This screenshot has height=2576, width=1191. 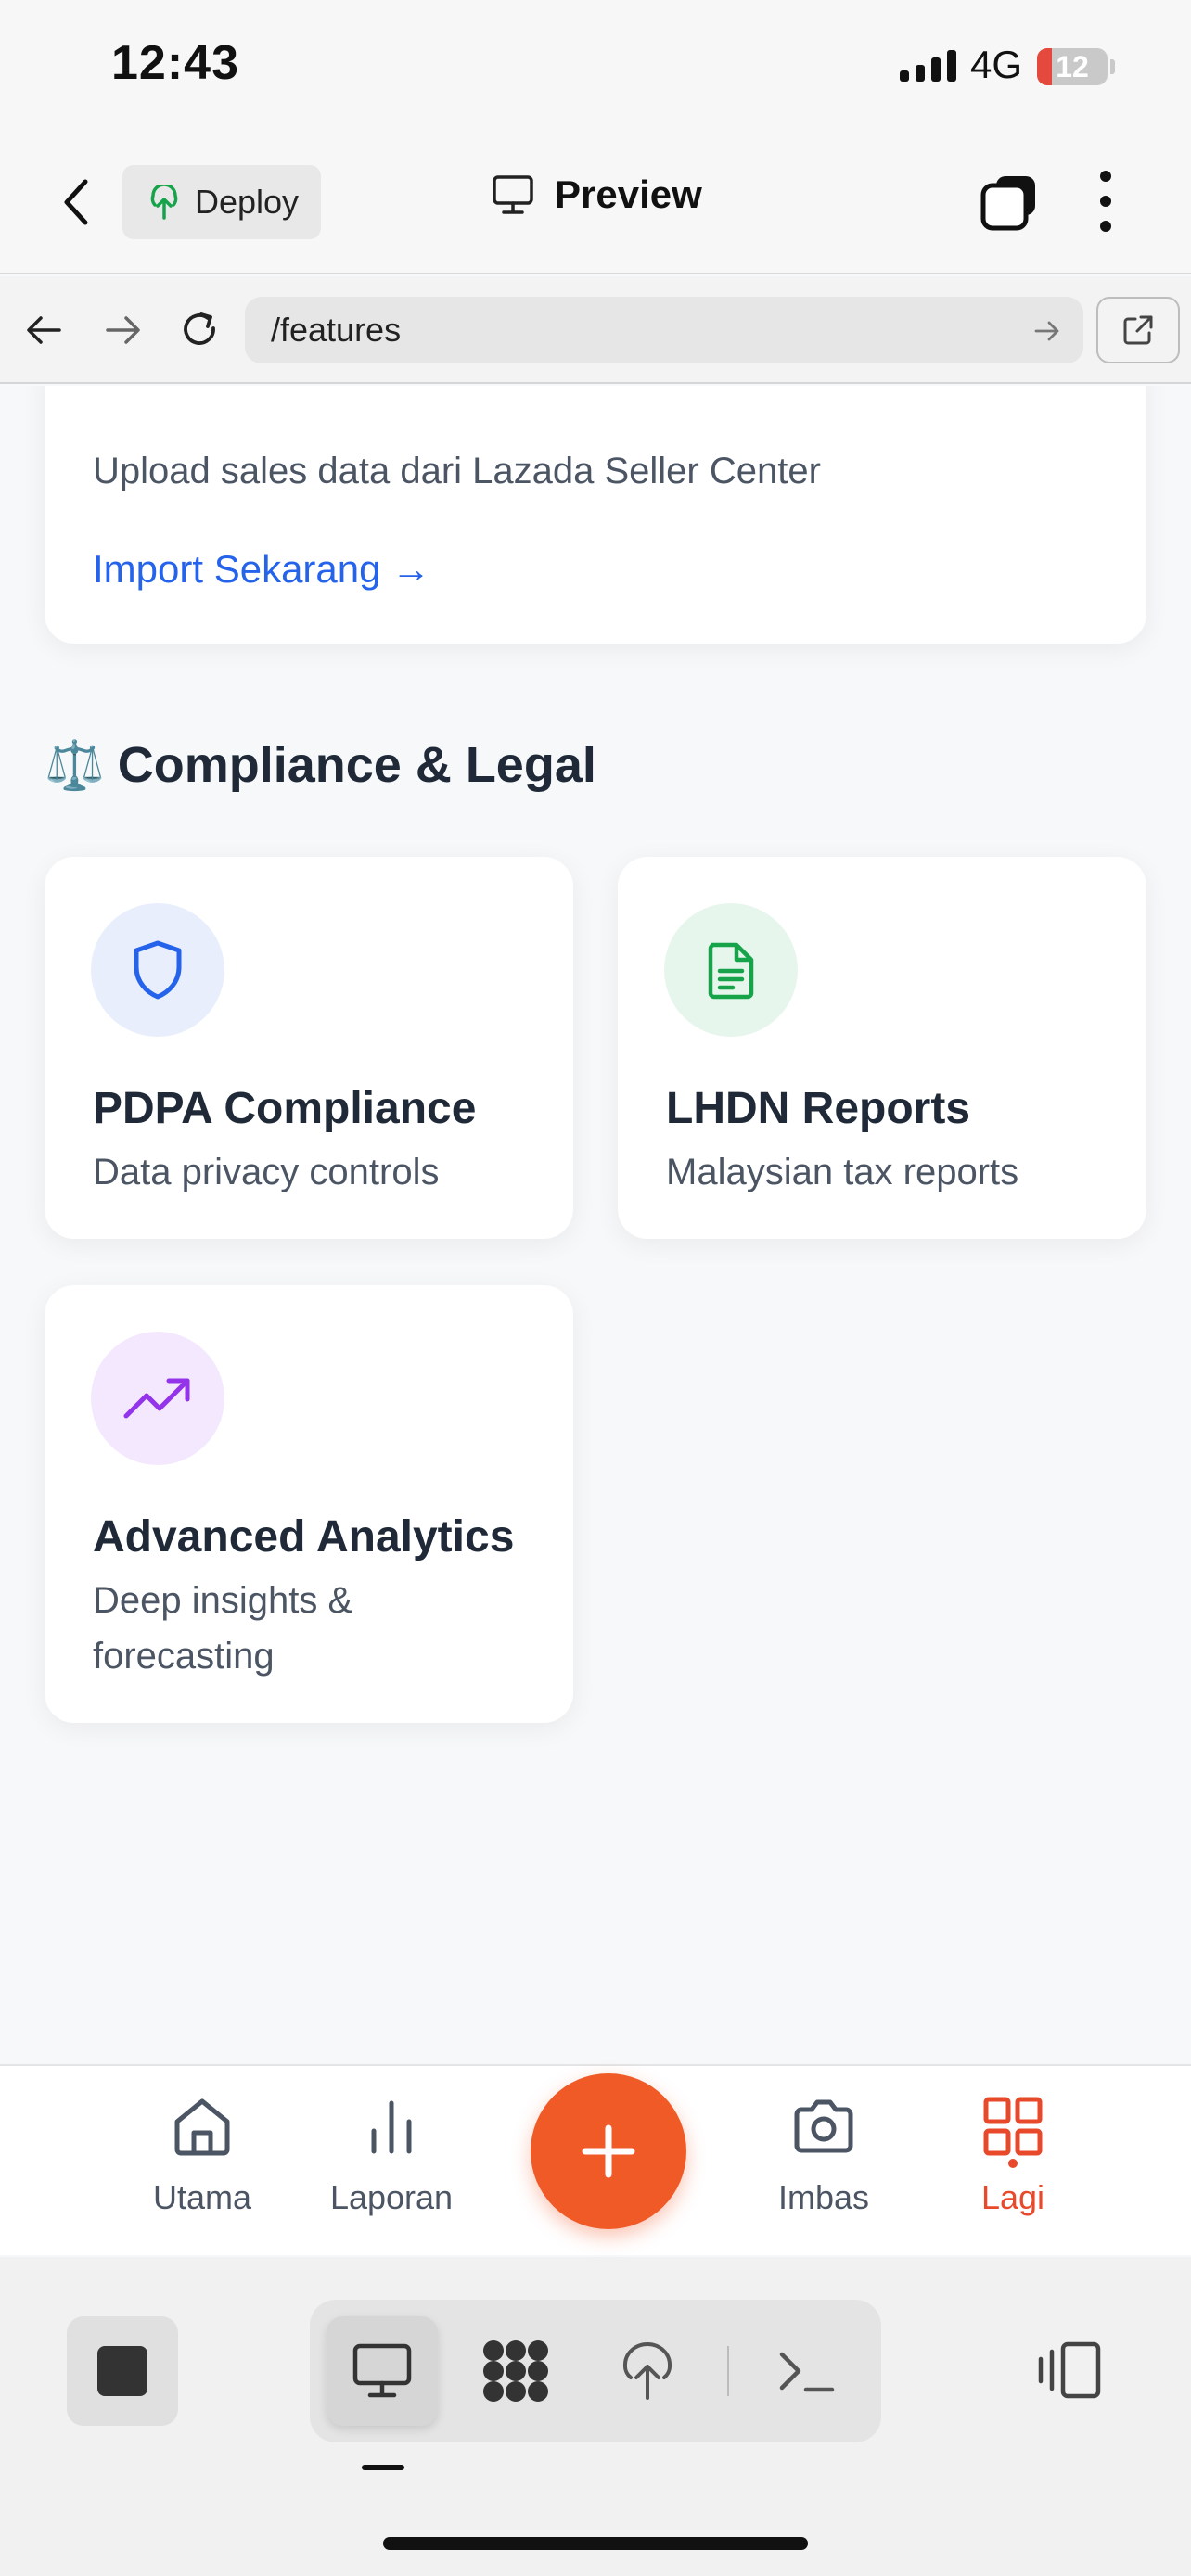 I want to click on deploy-tool-button, so click(x=647, y=2371).